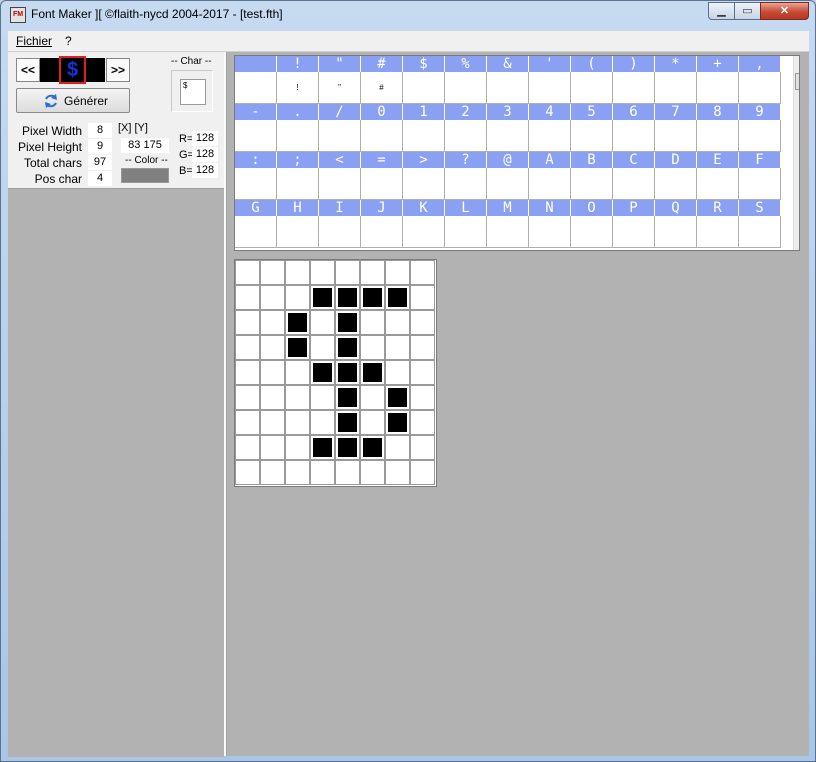 This screenshot has height=762, width=816. Describe the element at coordinates (382, 160) in the screenshot. I see `char-map-header: =` at that location.